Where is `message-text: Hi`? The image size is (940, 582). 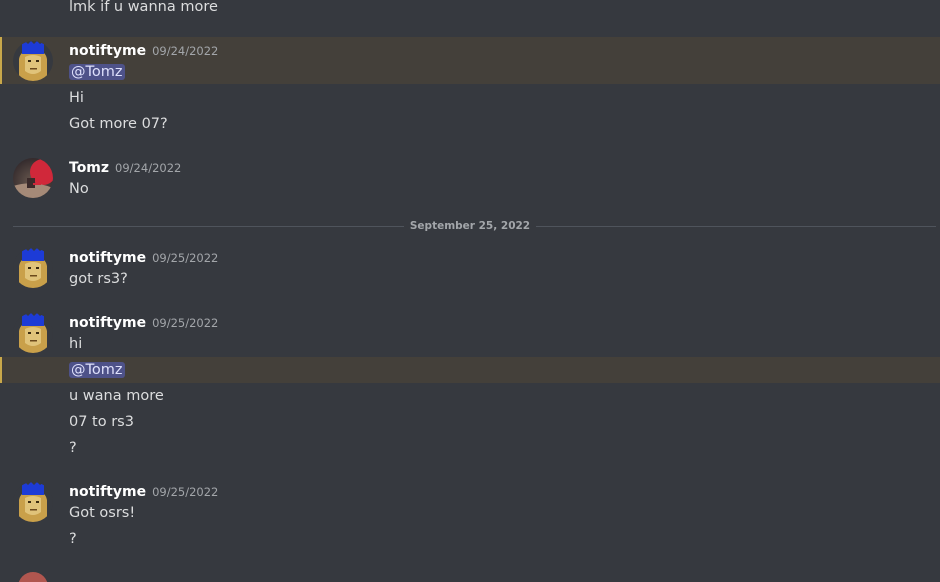 message-text: Hi is located at coordinates (76, 98).